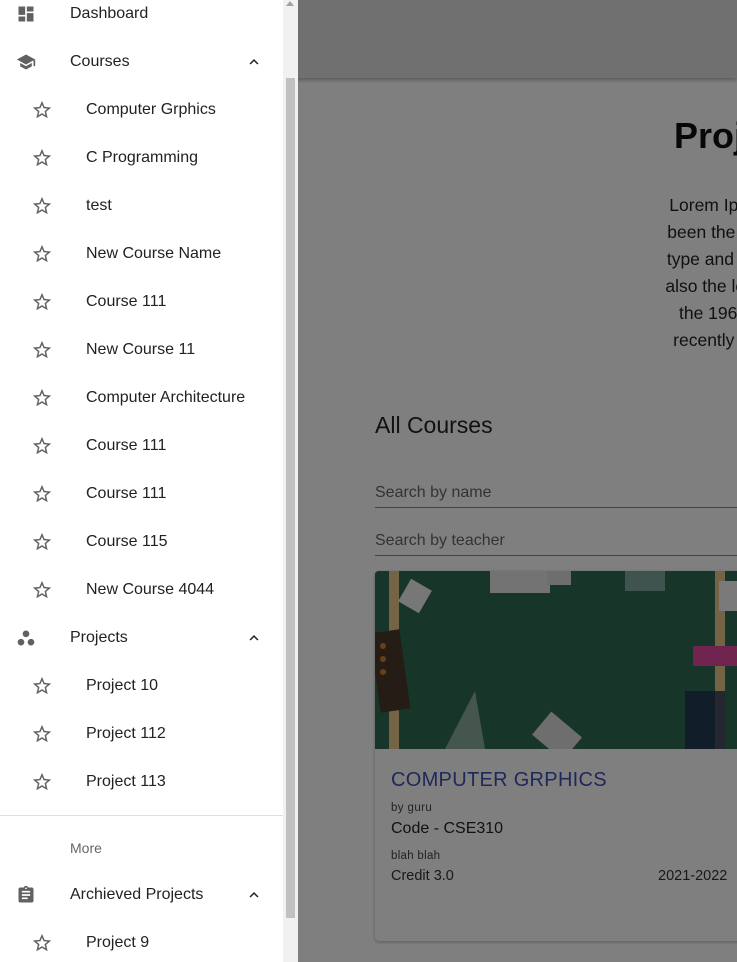  Describe the element at coordinates (290, 3) in the screenshot. I see `scroll-up-arrow-icon` at that location.